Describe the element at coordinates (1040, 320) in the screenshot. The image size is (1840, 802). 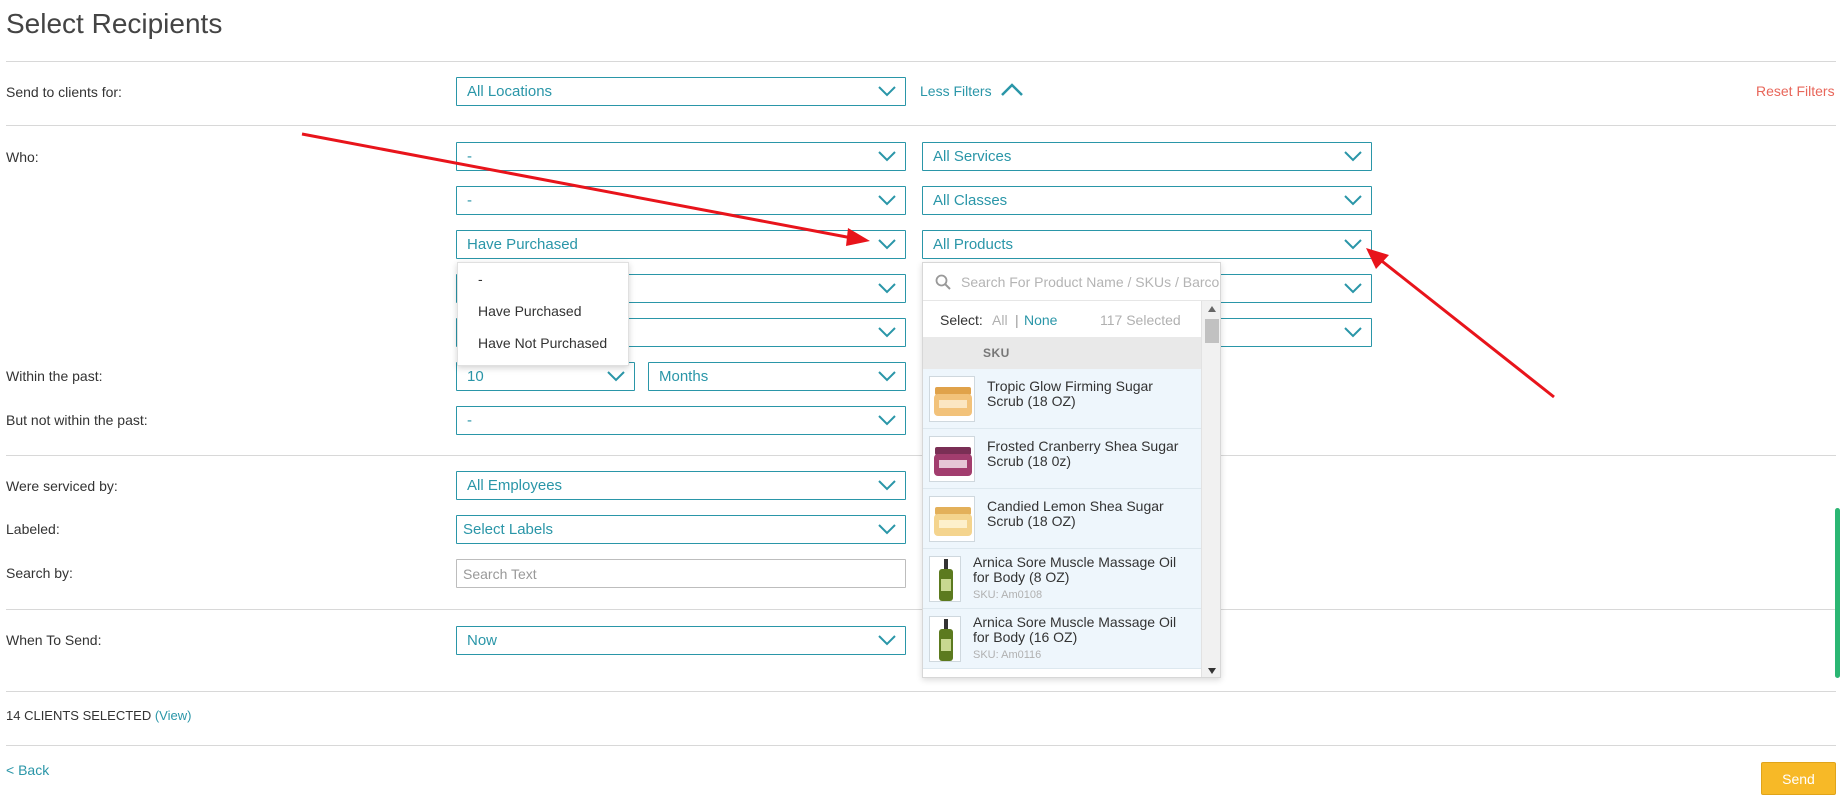
I see `select-none-link: None` at that location.